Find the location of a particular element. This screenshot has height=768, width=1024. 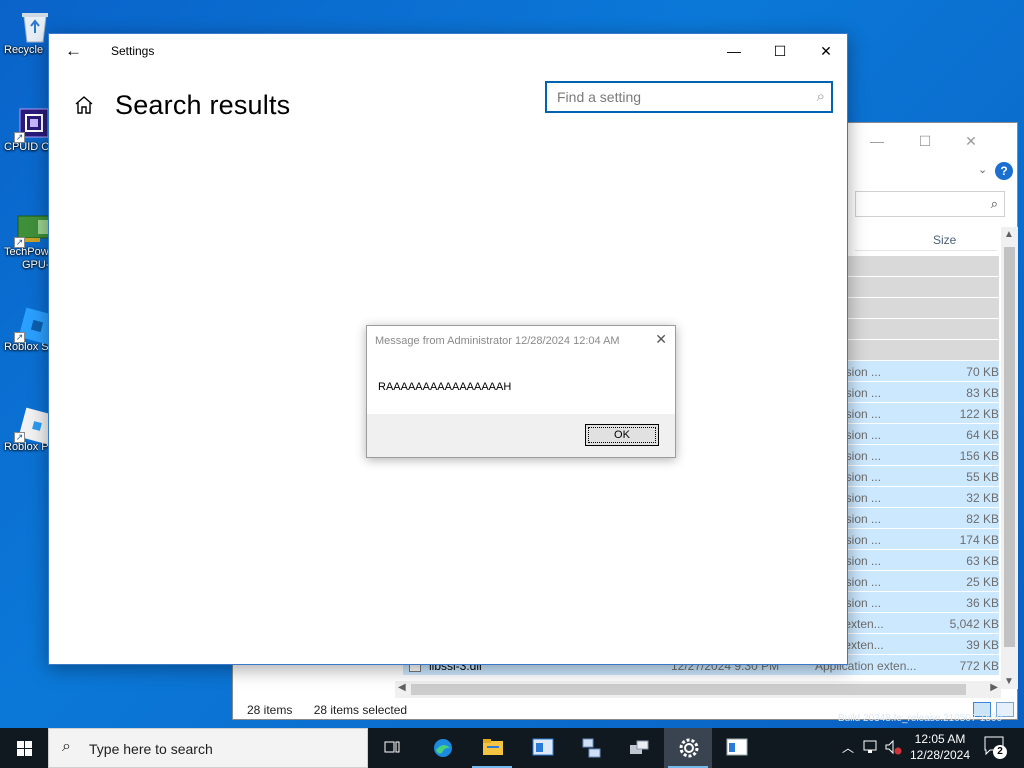

remote-button is located at coordinates (638, 748).